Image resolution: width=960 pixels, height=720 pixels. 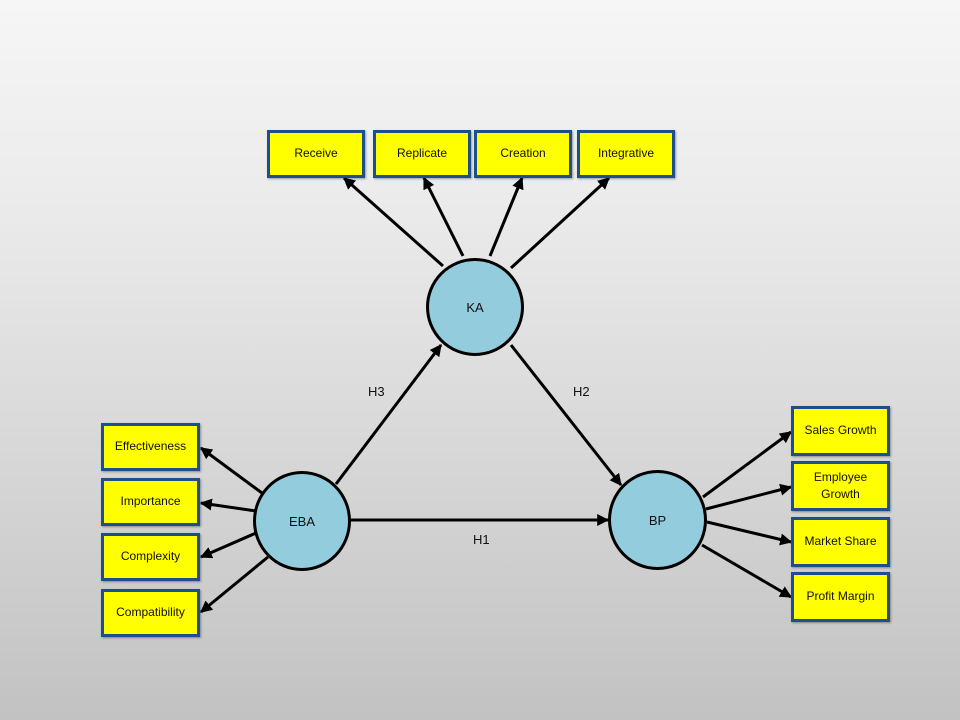 I want to click on arrow-bp-profit-margin, so click(x=747, y=571).